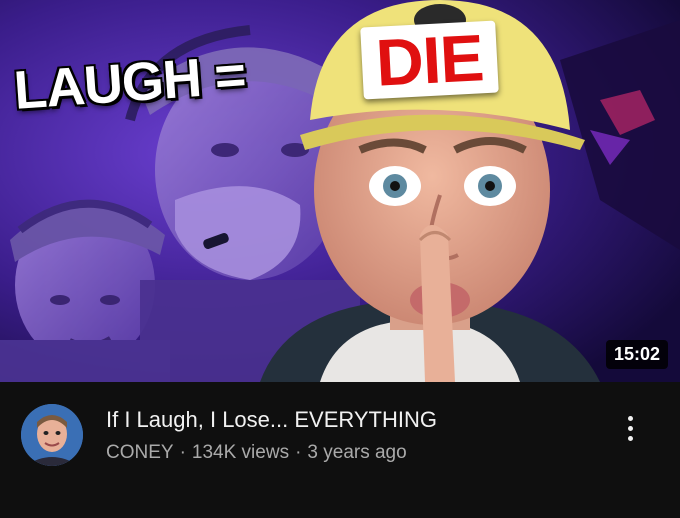 This screenshot has height=518, width=680. I want to click on thumbnail-text-die: DIE, so click(429, 60).